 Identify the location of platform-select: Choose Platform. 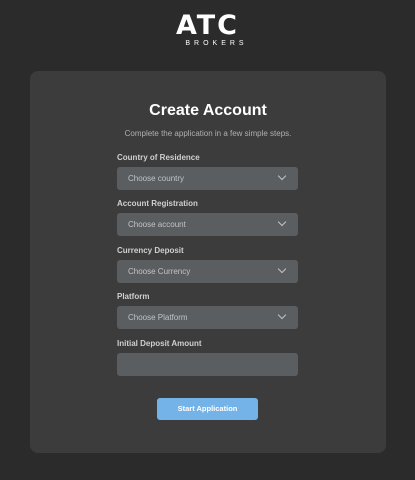
(207, 317).